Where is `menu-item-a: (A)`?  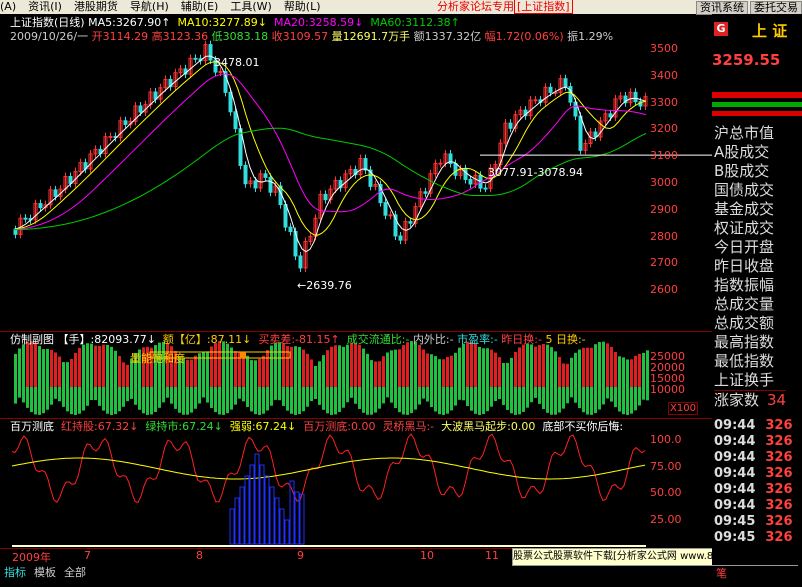
menu-item-a: (A) is located at coordinates (12, 7).